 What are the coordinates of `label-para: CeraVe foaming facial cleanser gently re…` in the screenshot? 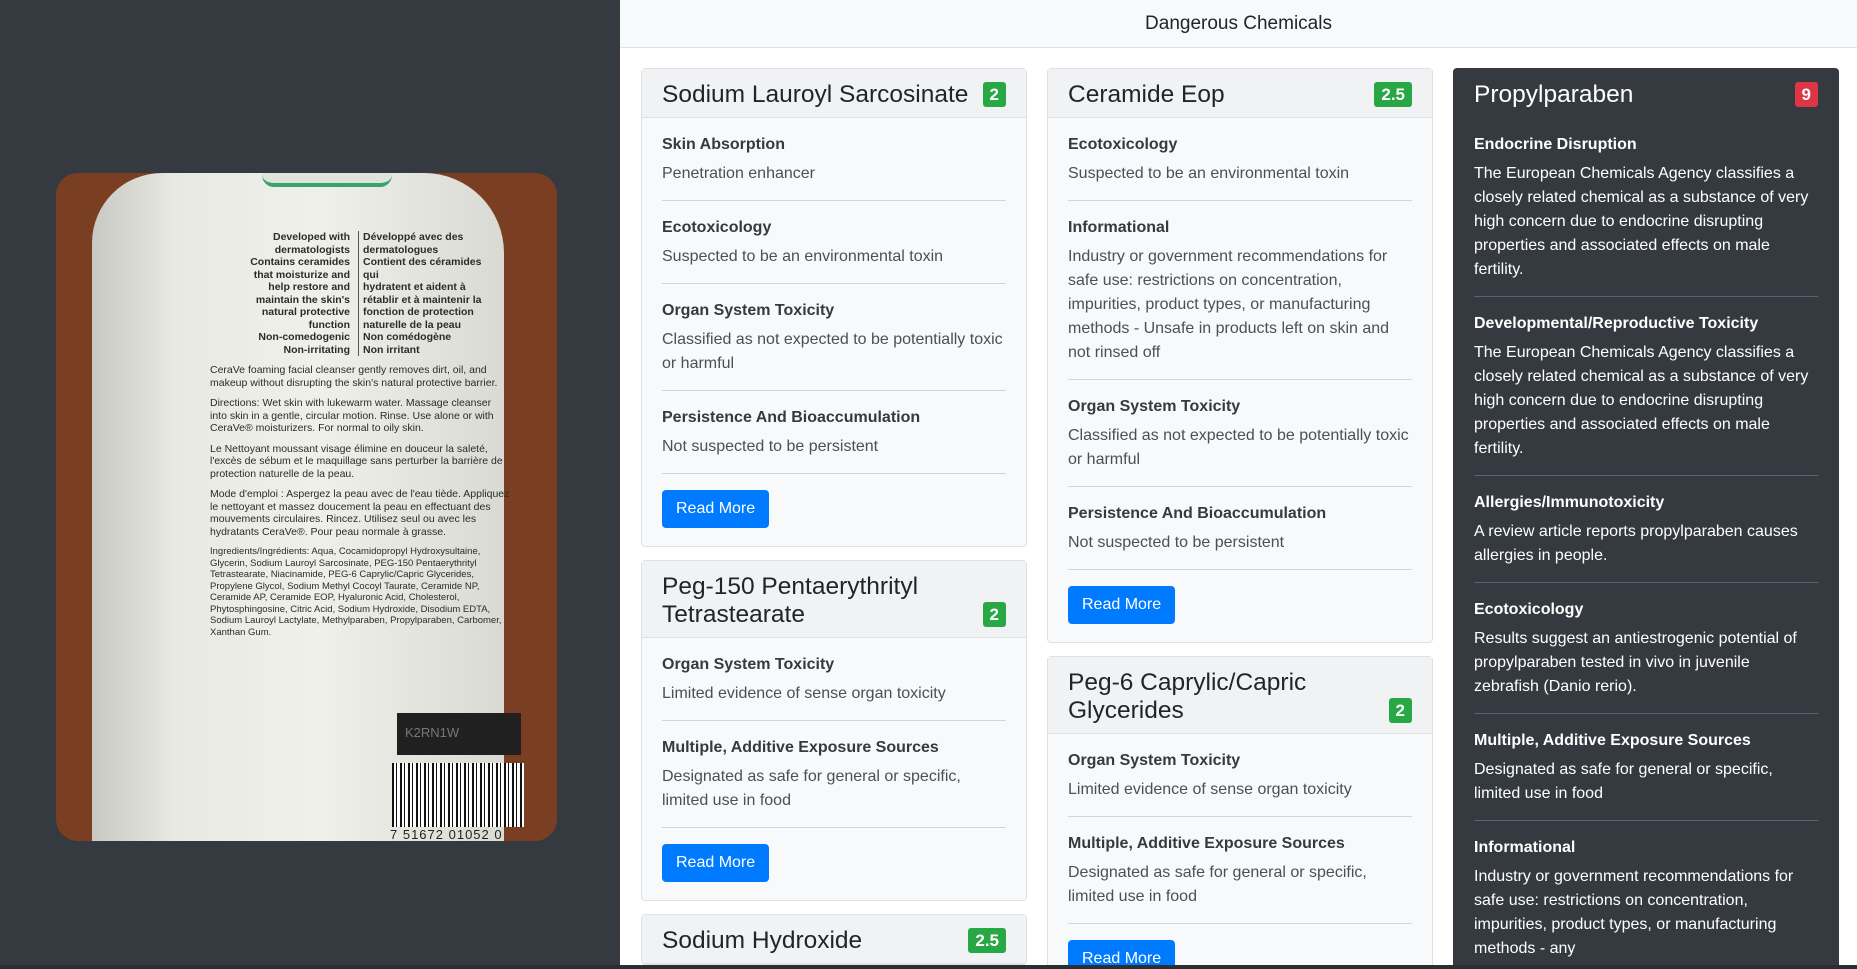 It's located at (354, 376).